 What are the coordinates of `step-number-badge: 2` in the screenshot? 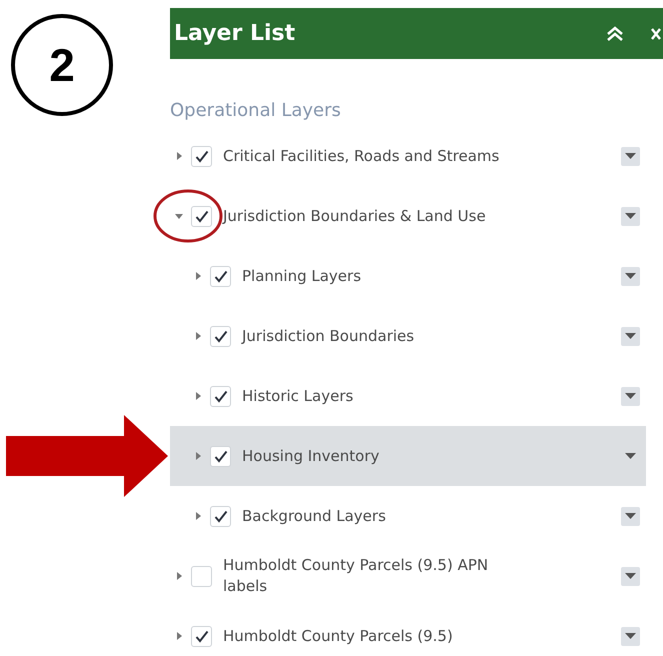 It's located at (62, 65).